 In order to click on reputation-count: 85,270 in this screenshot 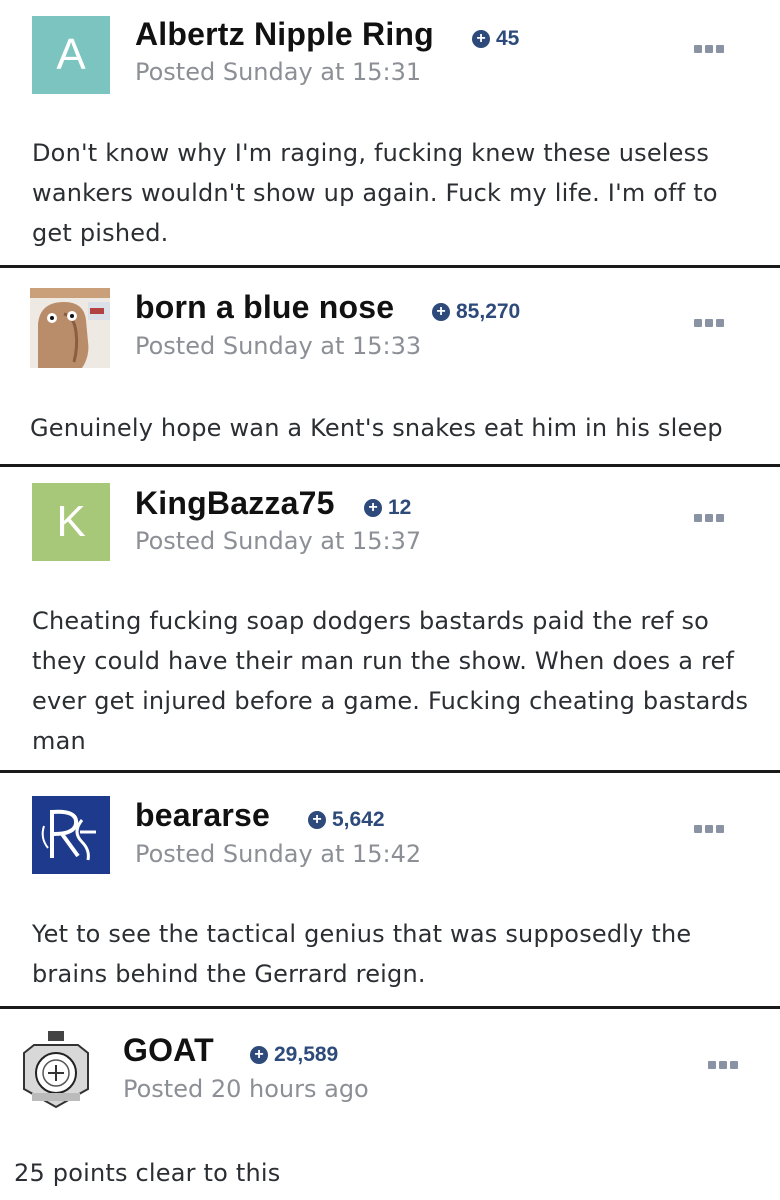, I will do `click(488, 311)`.